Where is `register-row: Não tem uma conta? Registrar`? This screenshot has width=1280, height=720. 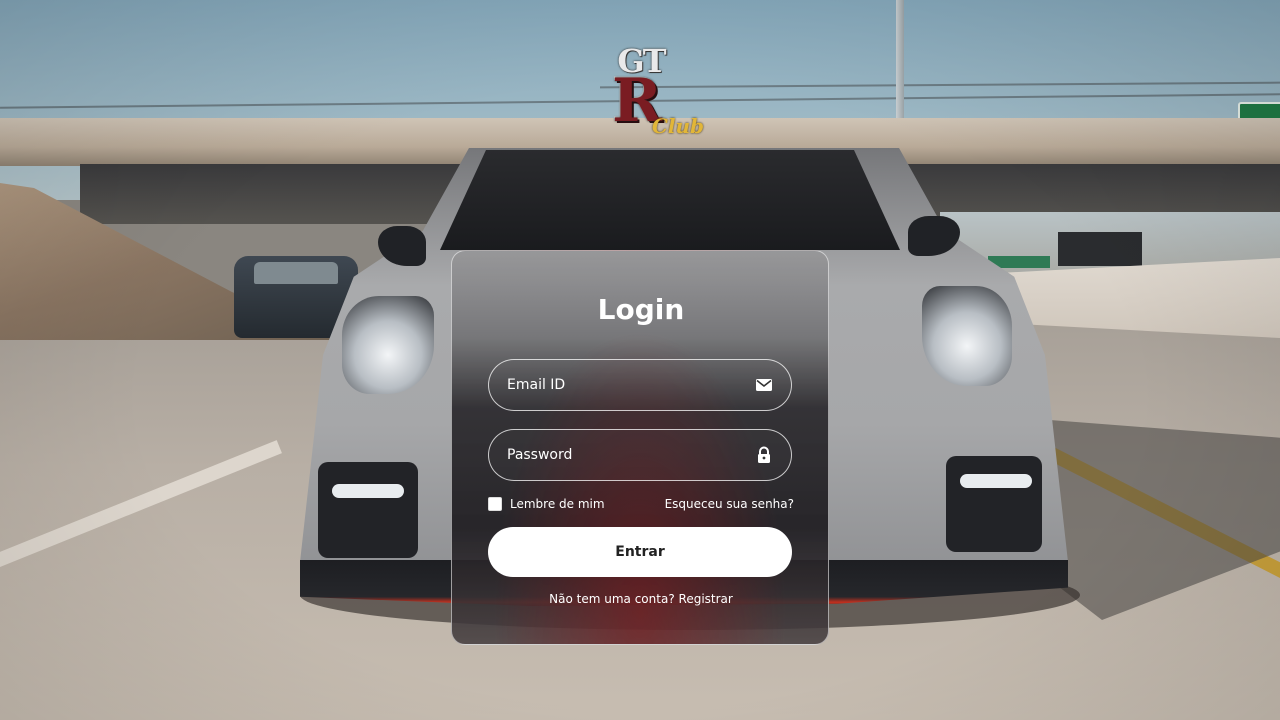 register-row: Não tem uma conta? Registrar is located at coordinates (640, 599).